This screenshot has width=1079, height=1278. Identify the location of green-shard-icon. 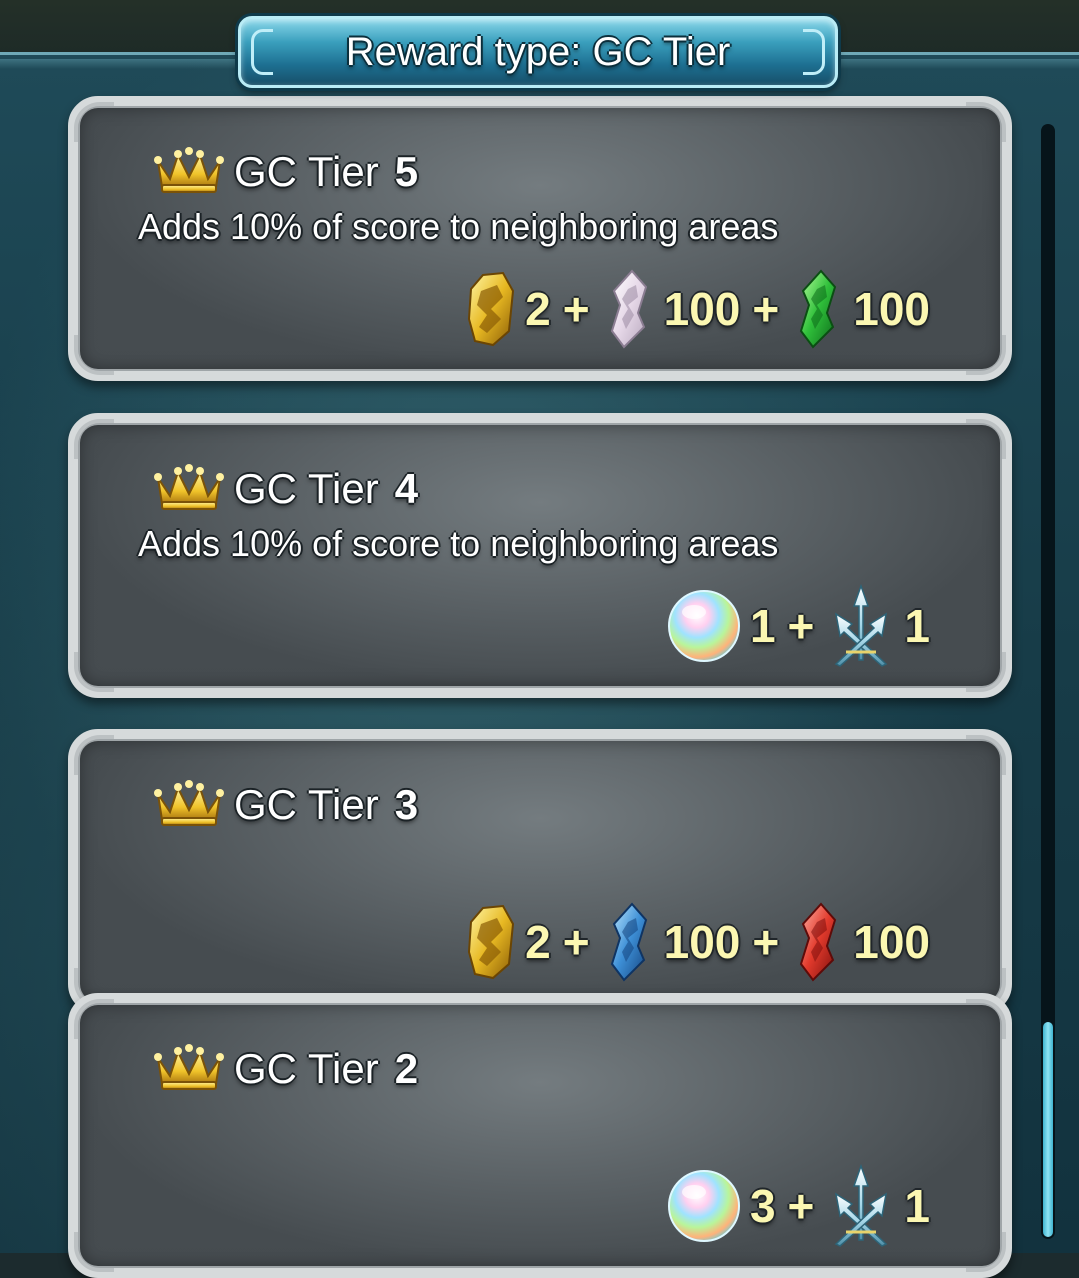
(818, 309).